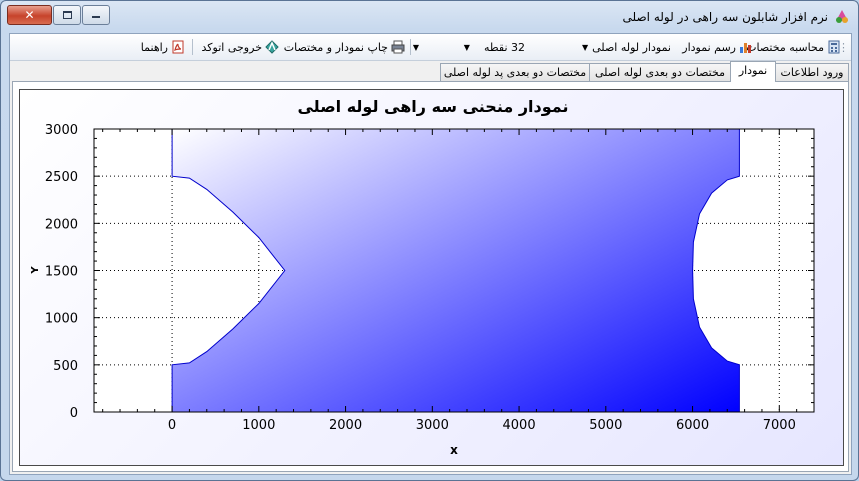 This screenshot has height=481, width=859. Describe the element at coordinates (429, 17) in the screenshot. I see `title-bar: ✕ نرم افزار شابلون سه راهی در لوله اصلی` at that location.